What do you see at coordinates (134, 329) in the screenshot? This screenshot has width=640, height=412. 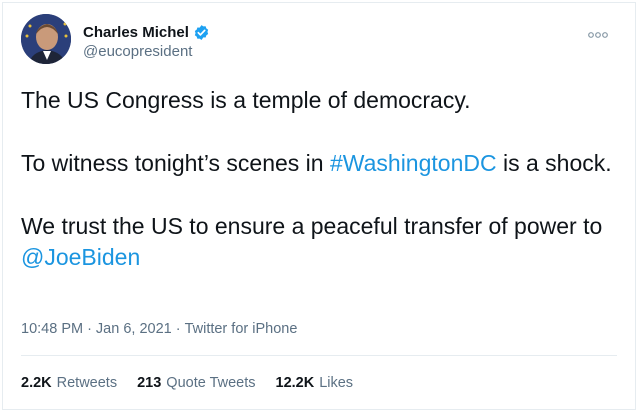 I see `tweet-date: Jan 6, 2021` at bounding box center [134, 329].